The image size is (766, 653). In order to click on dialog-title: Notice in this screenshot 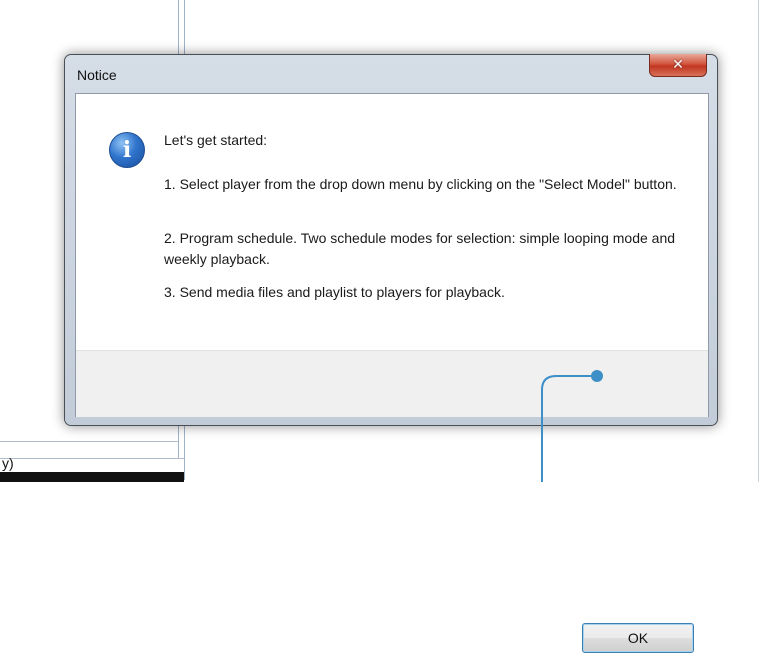, I will do `click(97, 75)`.